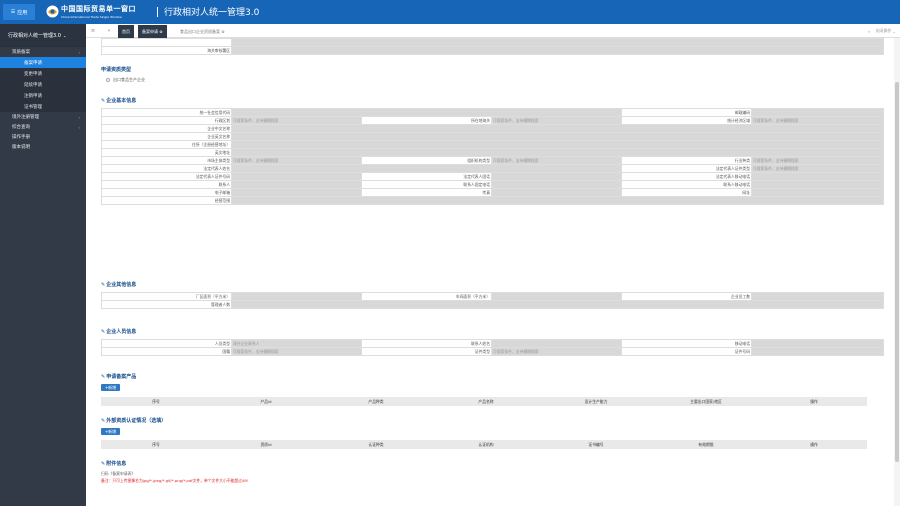  Describe the element at coordinates (43, 137) in the screenshot. I see `sidebar-item-manual: 操作手册` at that location.